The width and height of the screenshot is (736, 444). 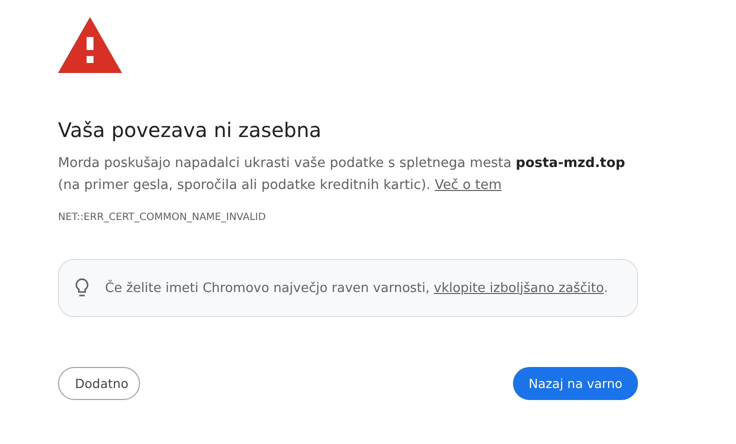 What do you see at coordinates (99, 383) in the screenshot?
I see `advanced-button: Dodatno` at bounding box center [99, 383].